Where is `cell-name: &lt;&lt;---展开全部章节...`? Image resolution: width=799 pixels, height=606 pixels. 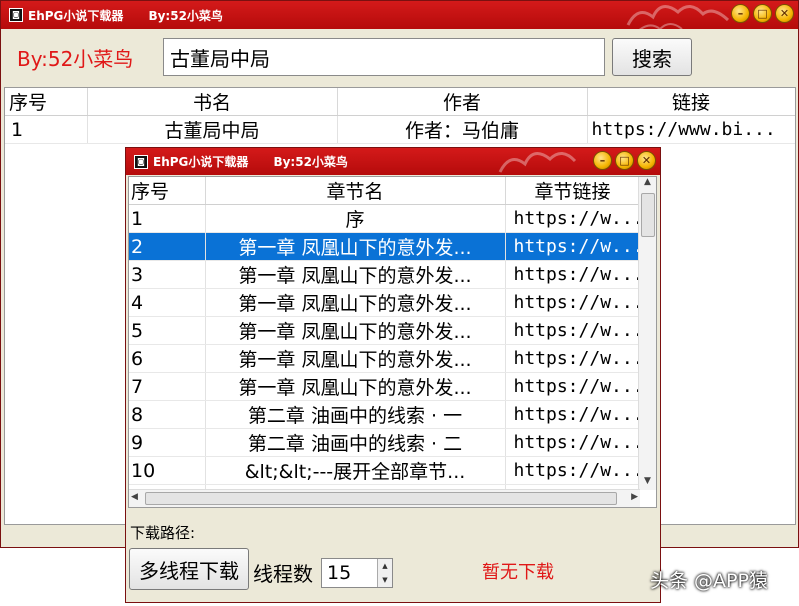
cell-name: &lt;&lt;---展开全部章节... is located at coordinates (355, 470).